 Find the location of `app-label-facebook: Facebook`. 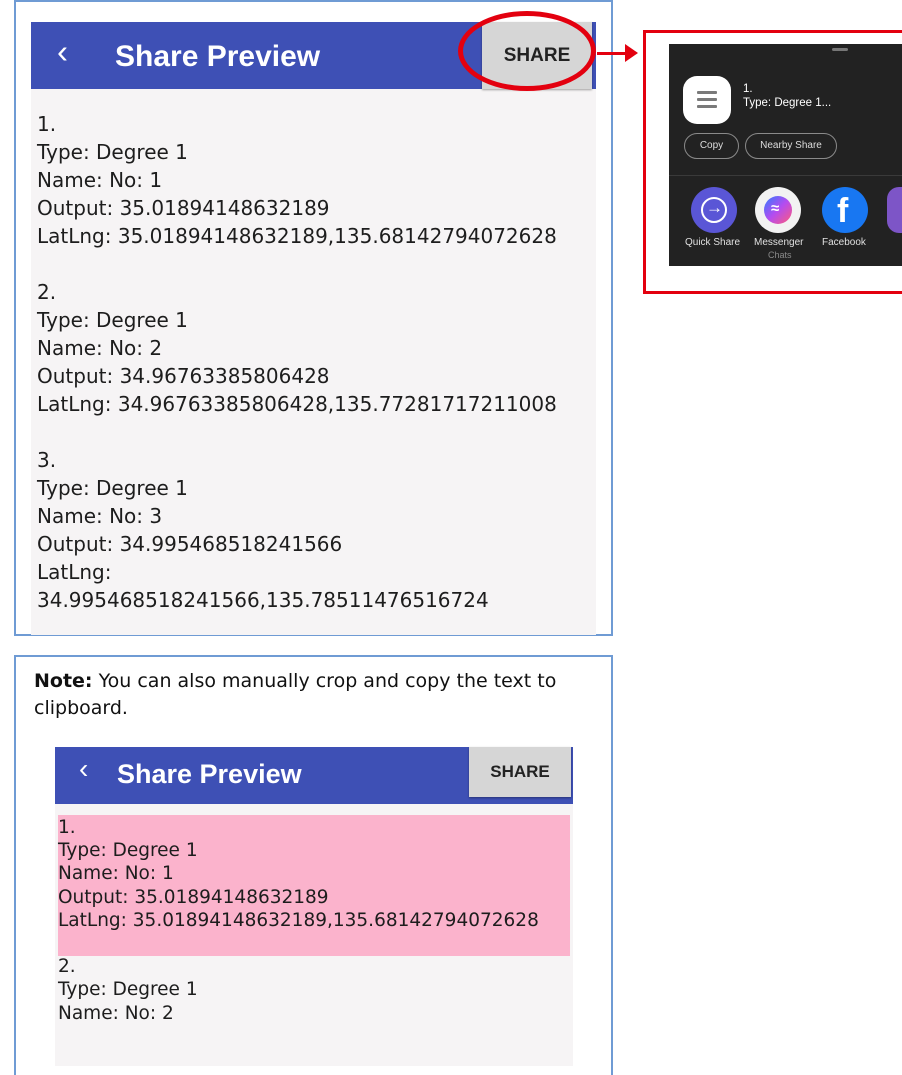

app-label-facebook: Facebook is located at coordinates (844, 242).